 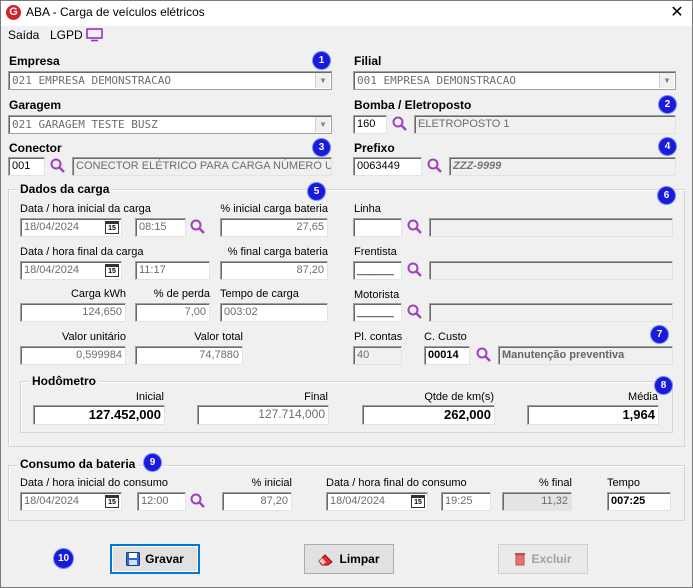 What do you see at coordinates (677, 12) in the screenshot?
I see `close-icon: ✕` at bounding box center [677, 12].